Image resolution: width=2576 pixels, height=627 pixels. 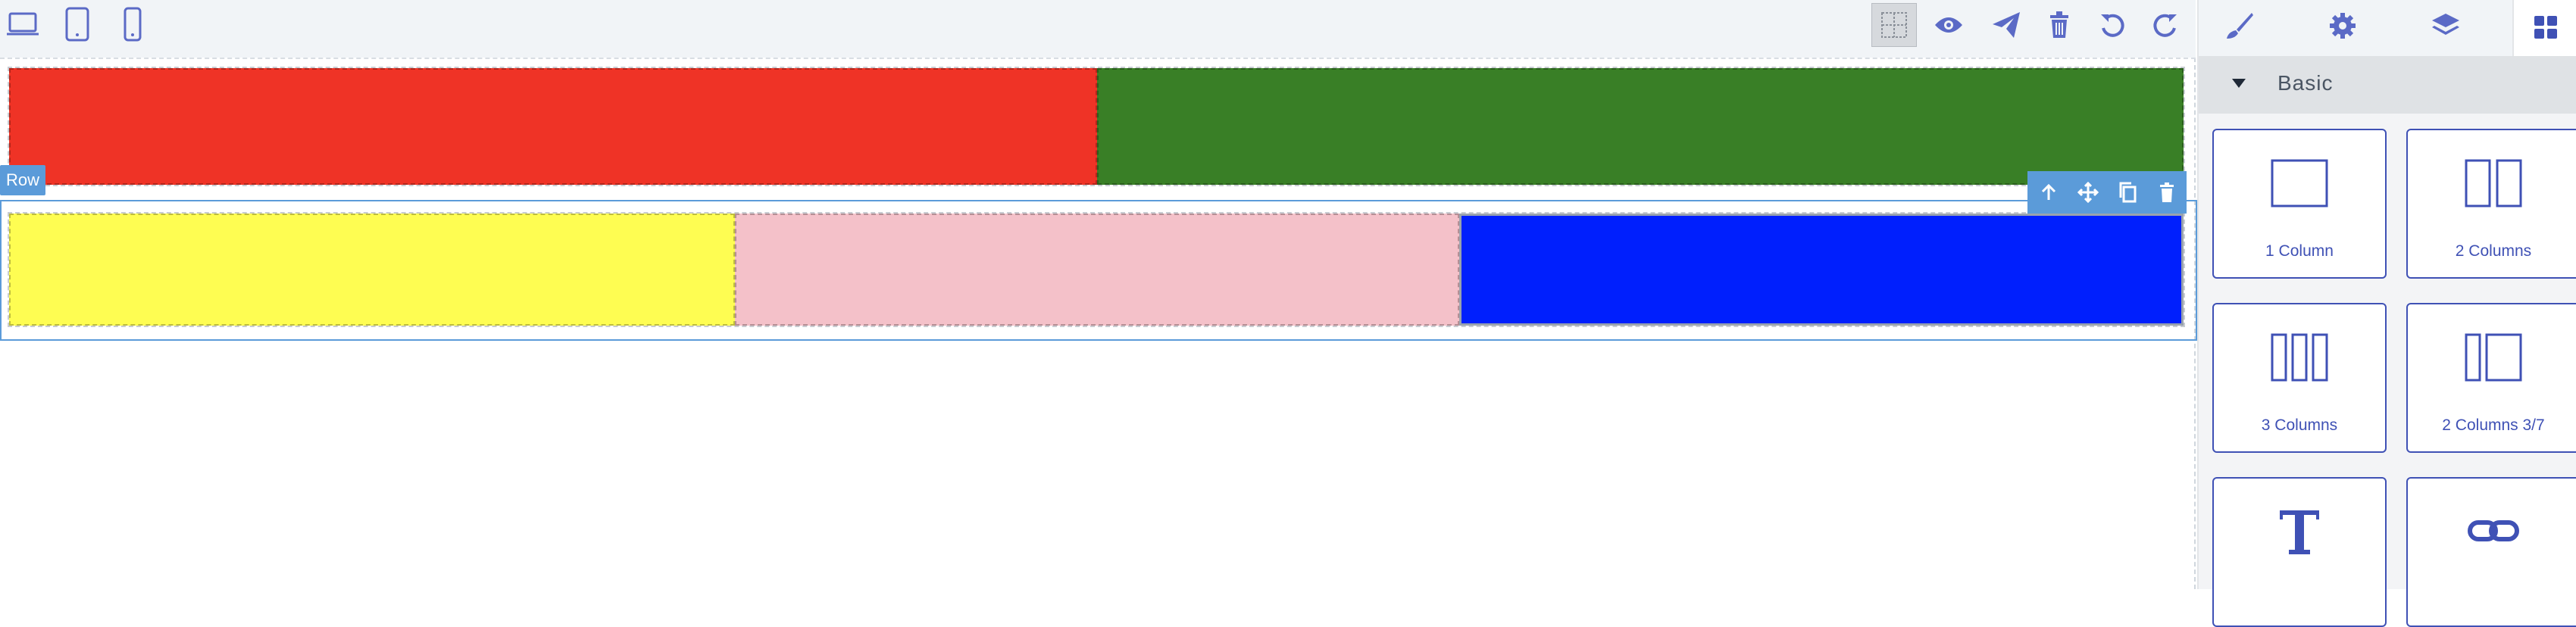 What do you see at coordinates (2387, 85) in the screenshot?
I see `category-basic: Basic` at bounding box center [2387, 85].